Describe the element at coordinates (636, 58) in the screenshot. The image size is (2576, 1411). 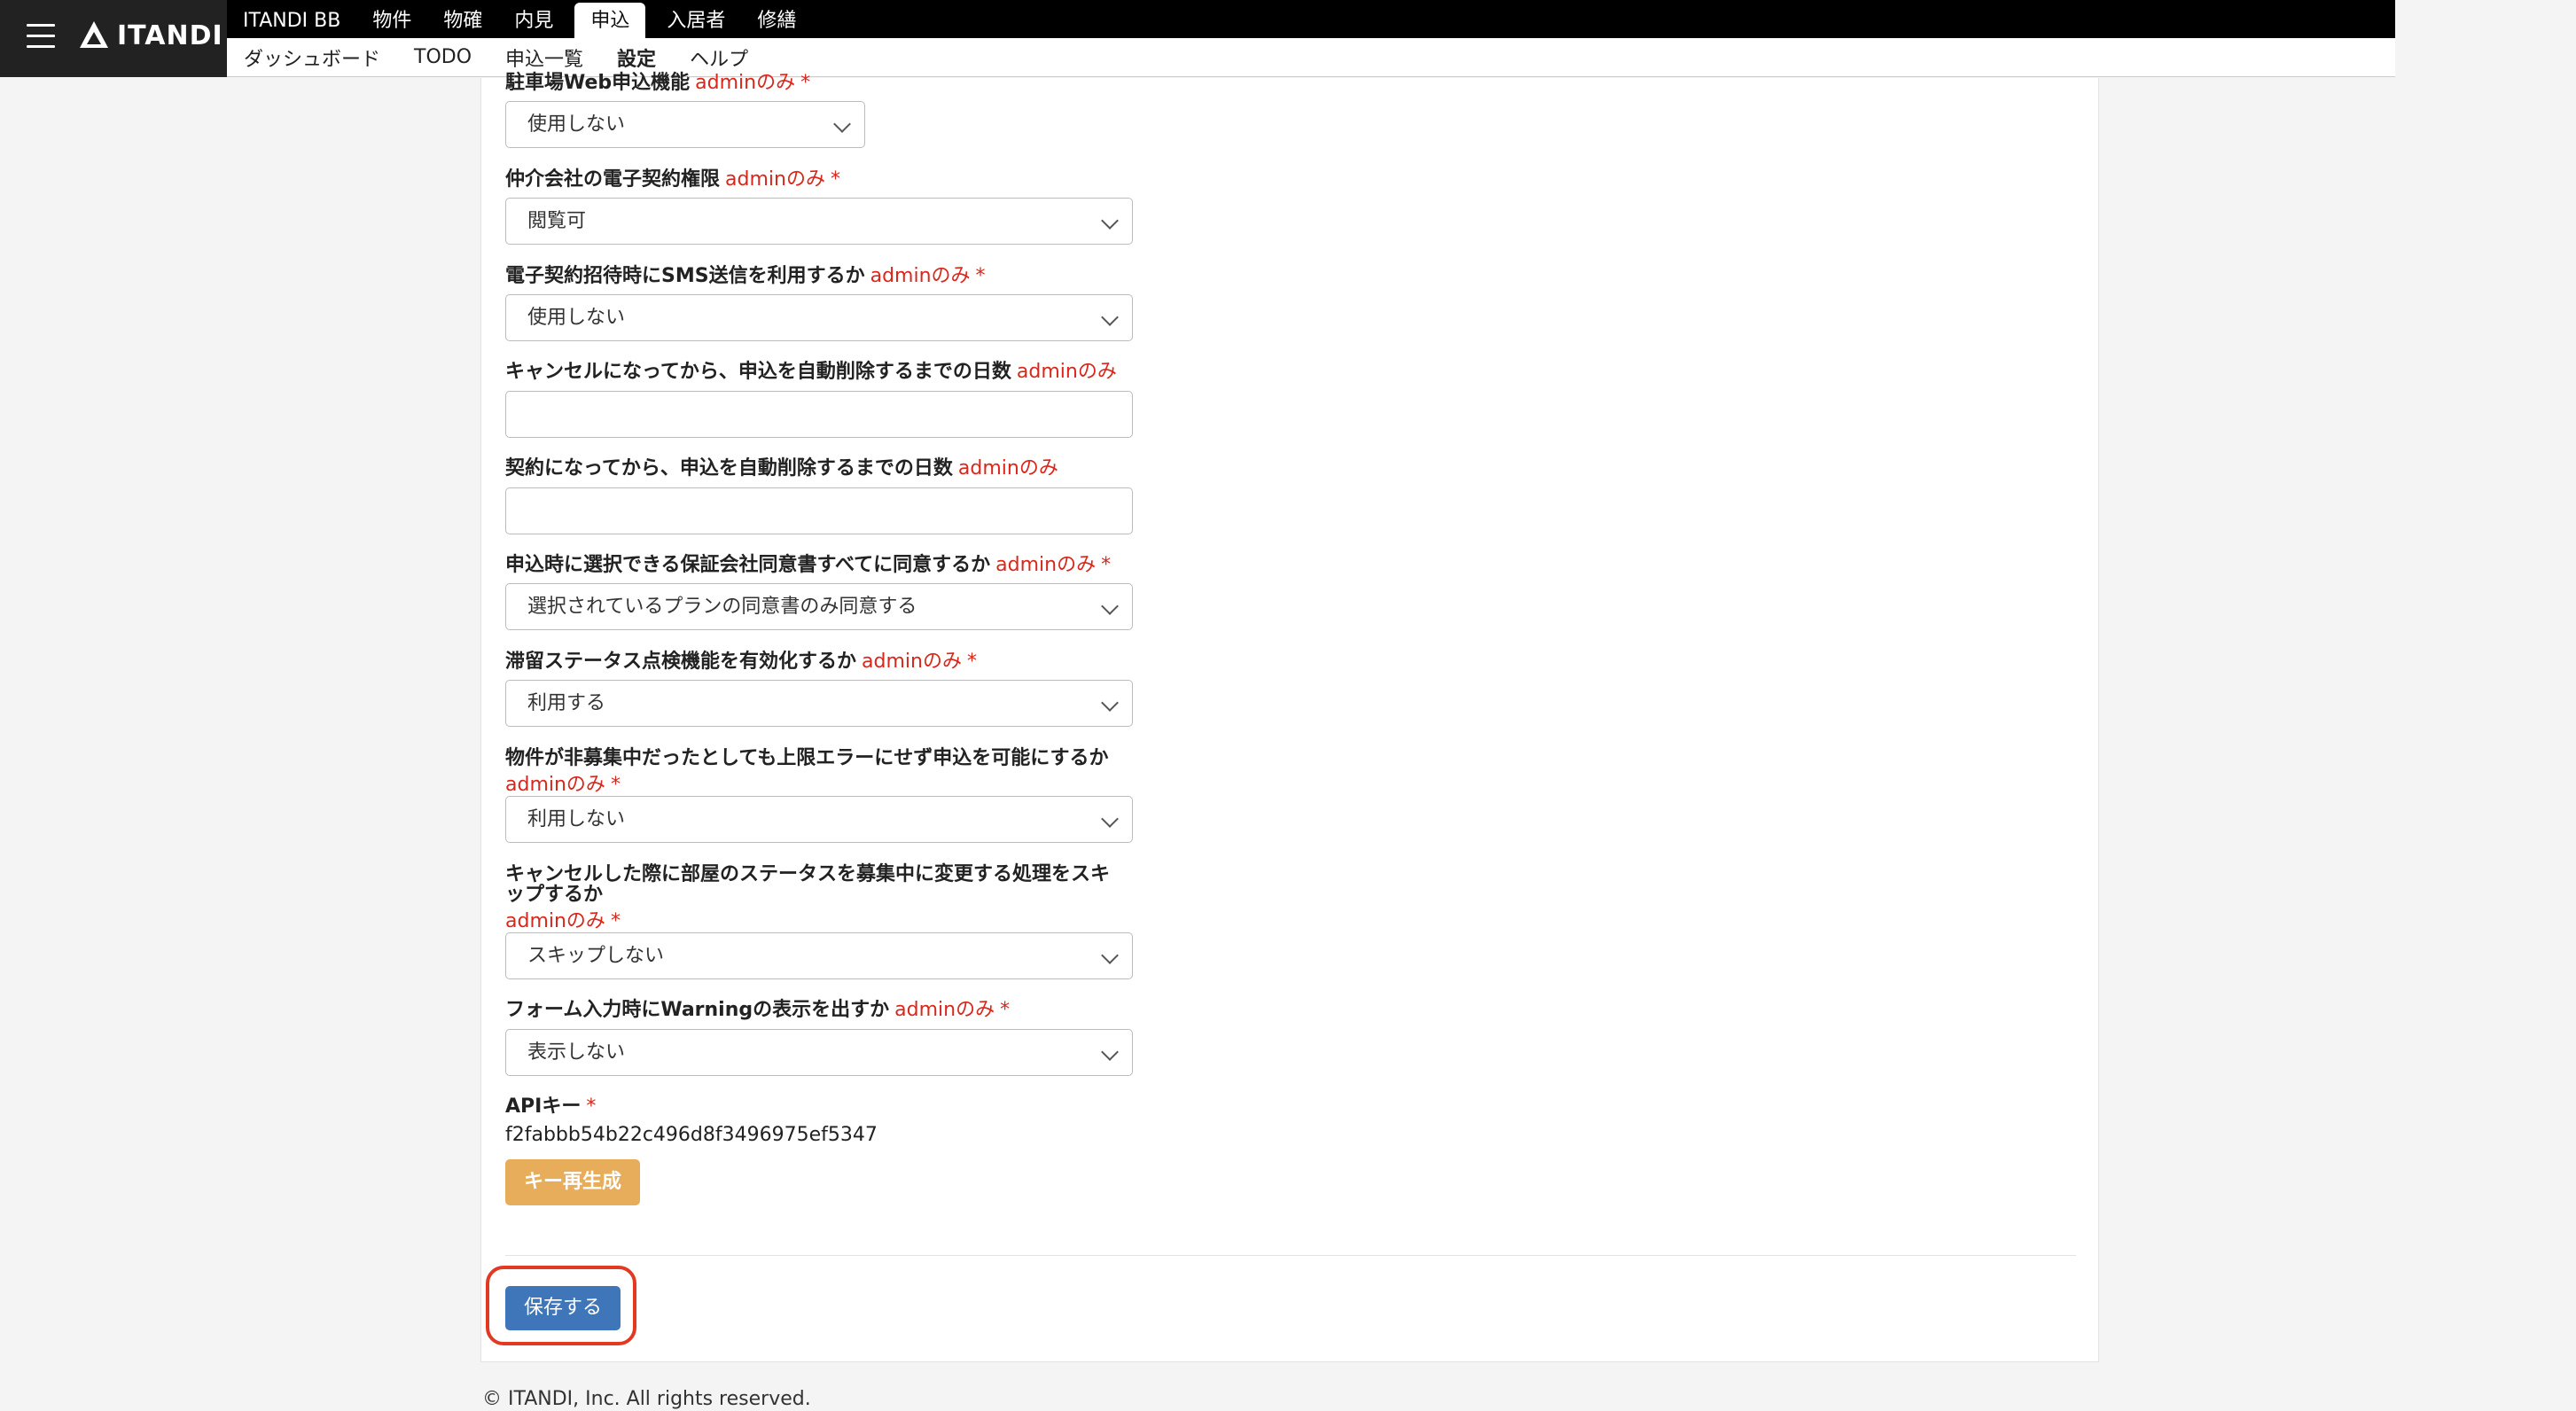
I see `sub-nav-settings: 設定` at that location.